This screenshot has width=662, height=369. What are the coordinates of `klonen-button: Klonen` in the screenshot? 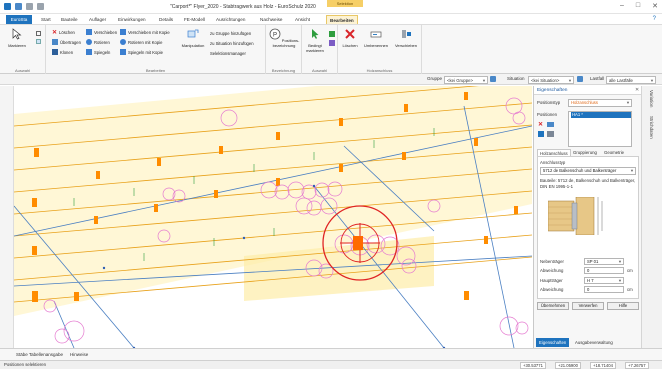 It's located at (62, 52).